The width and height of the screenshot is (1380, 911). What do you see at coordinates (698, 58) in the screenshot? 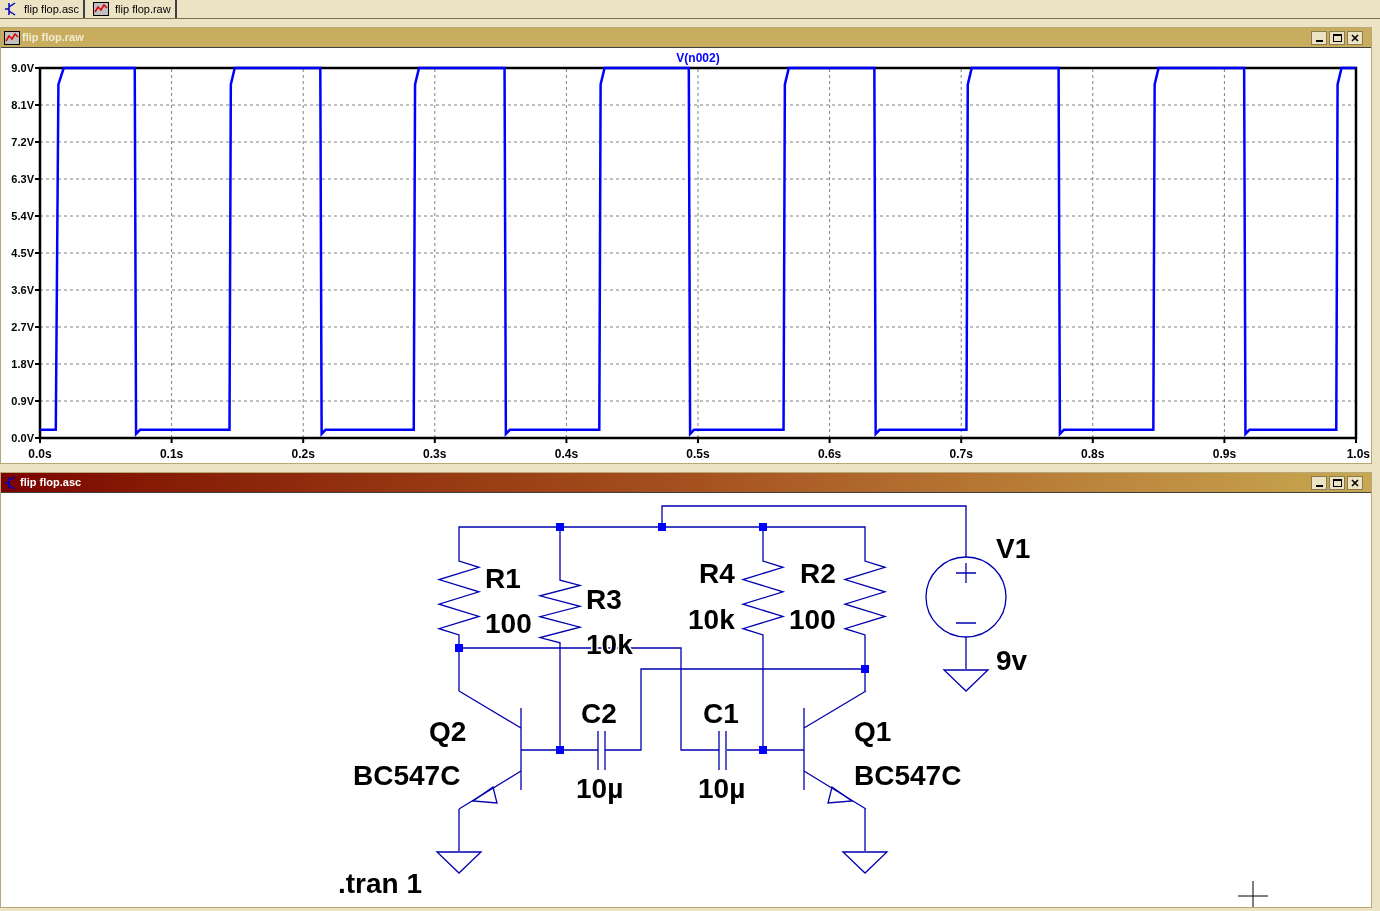
I see `trace-label: V(n002)` at bounding box center [698, 58].